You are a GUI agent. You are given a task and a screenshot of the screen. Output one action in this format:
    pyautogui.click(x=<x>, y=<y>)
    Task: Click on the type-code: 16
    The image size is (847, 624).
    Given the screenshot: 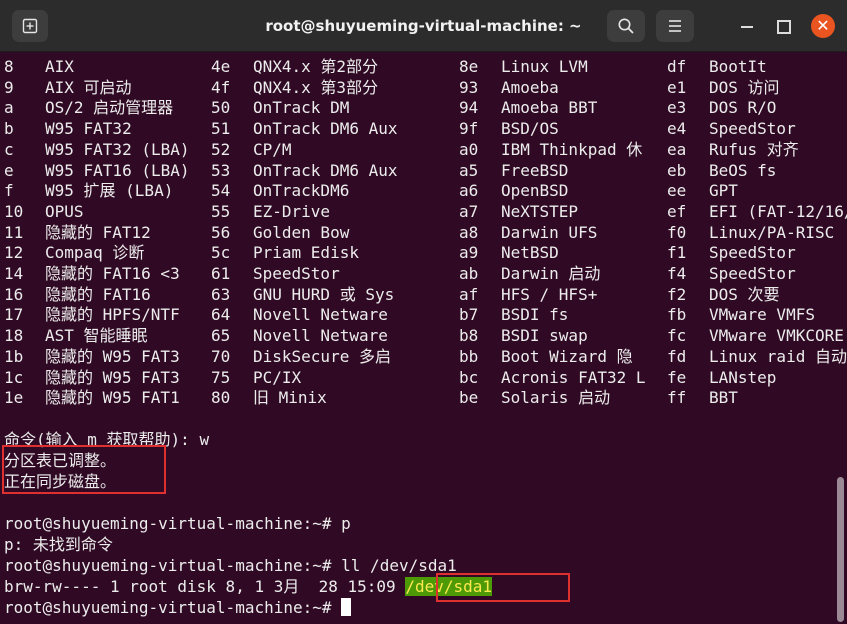 What is the action you would take?
    pyautogui.click(x=14, y=294)
    